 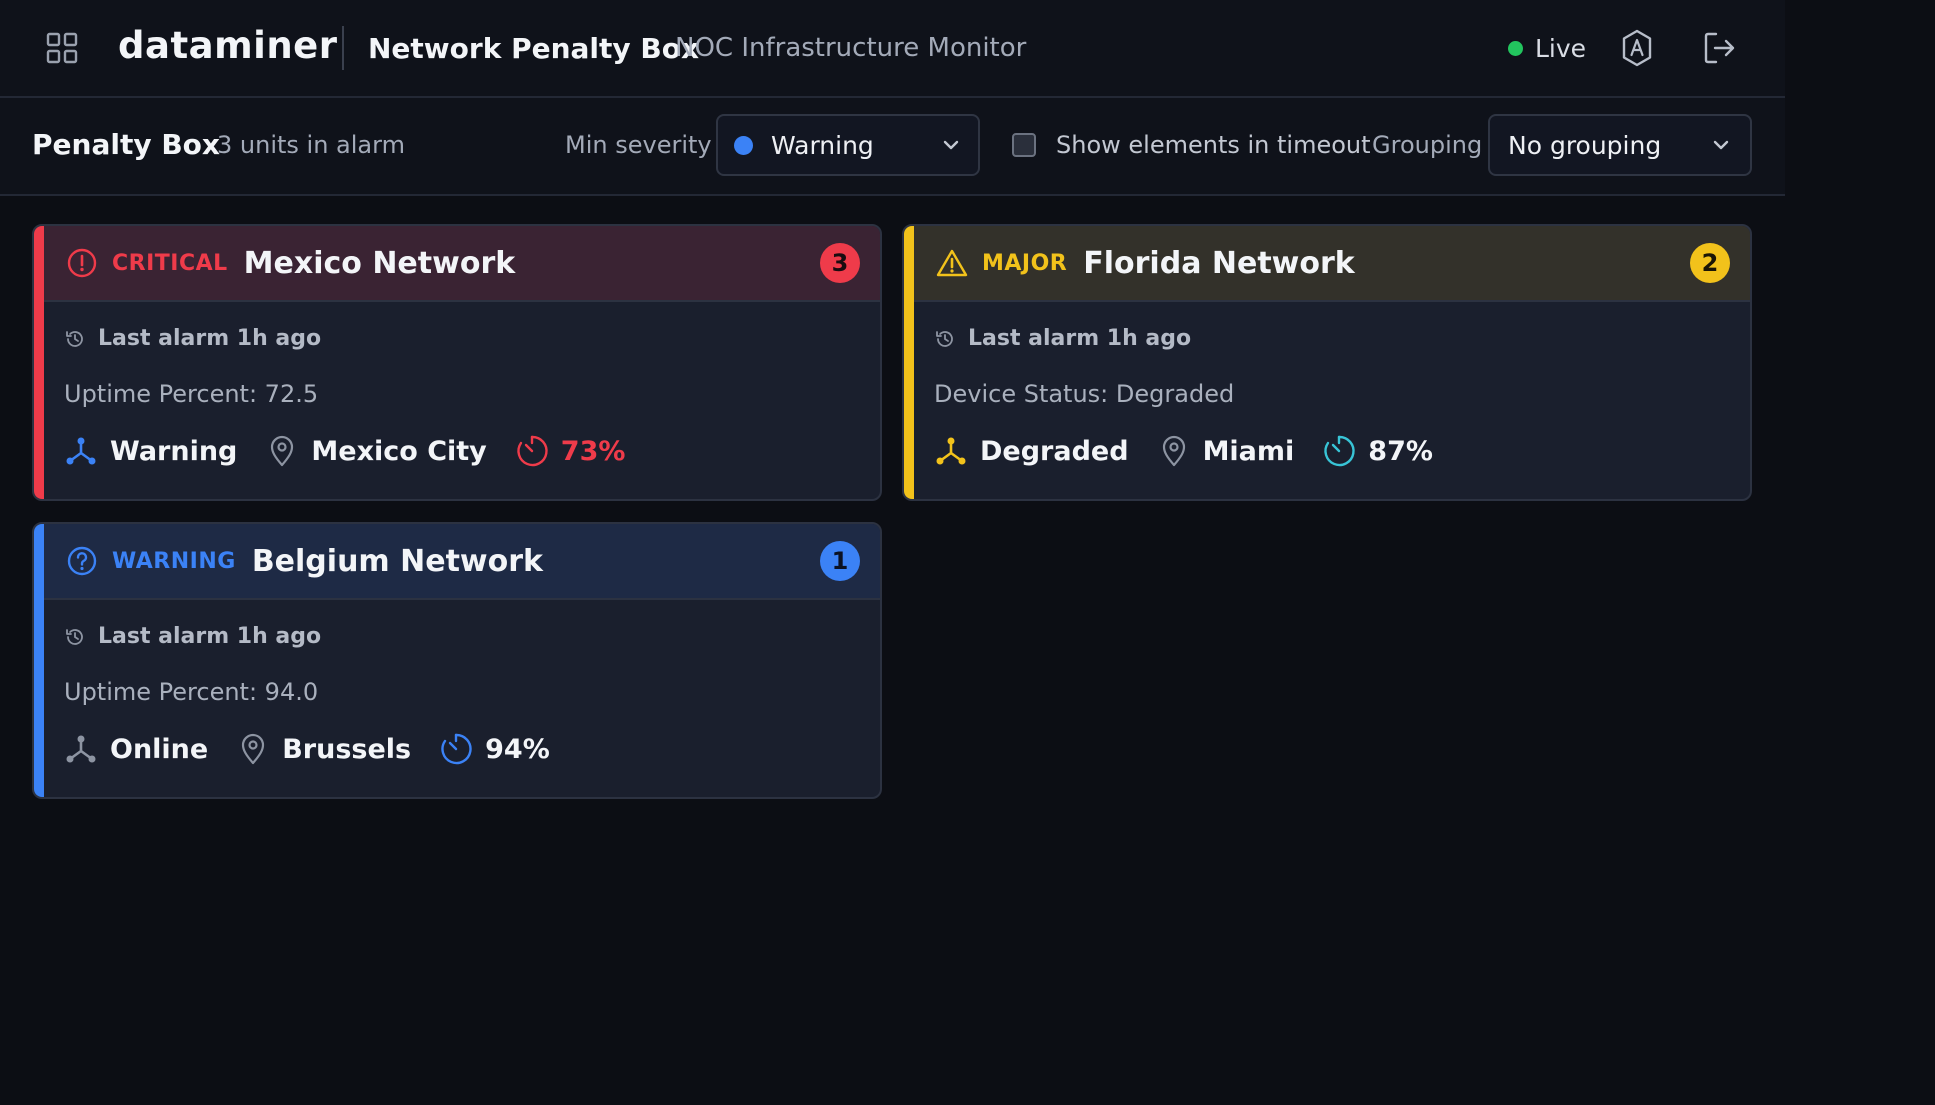 I want to click on location-item: Miami, so click(x=1226, y=451).